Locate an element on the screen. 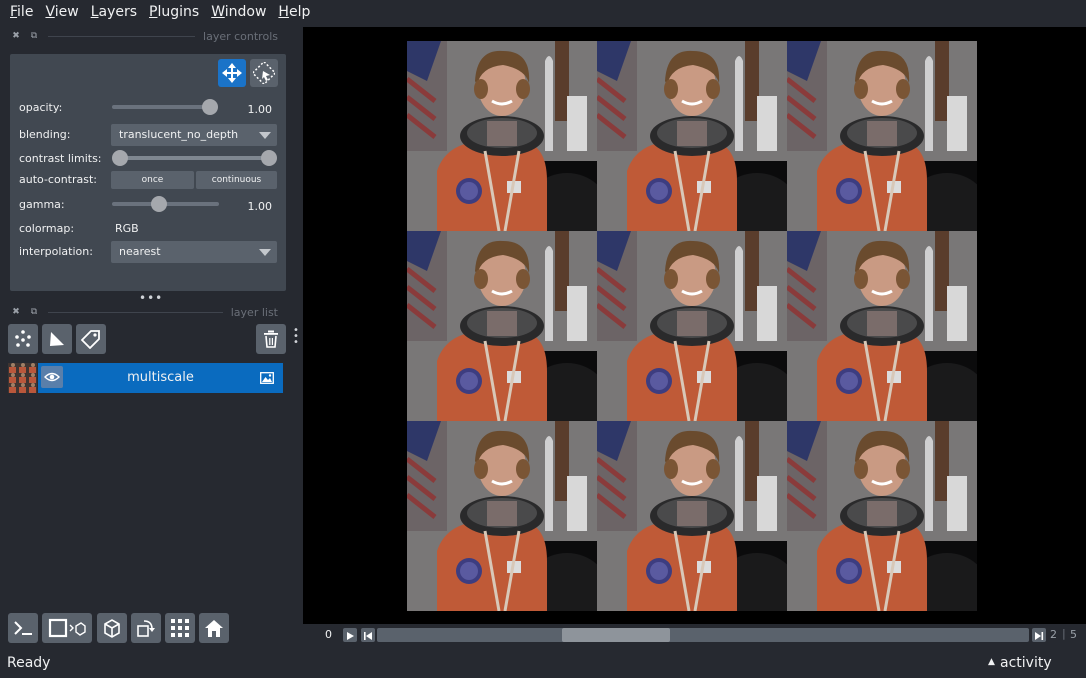  new-points-layer-button is located at coordinates (23, 339).